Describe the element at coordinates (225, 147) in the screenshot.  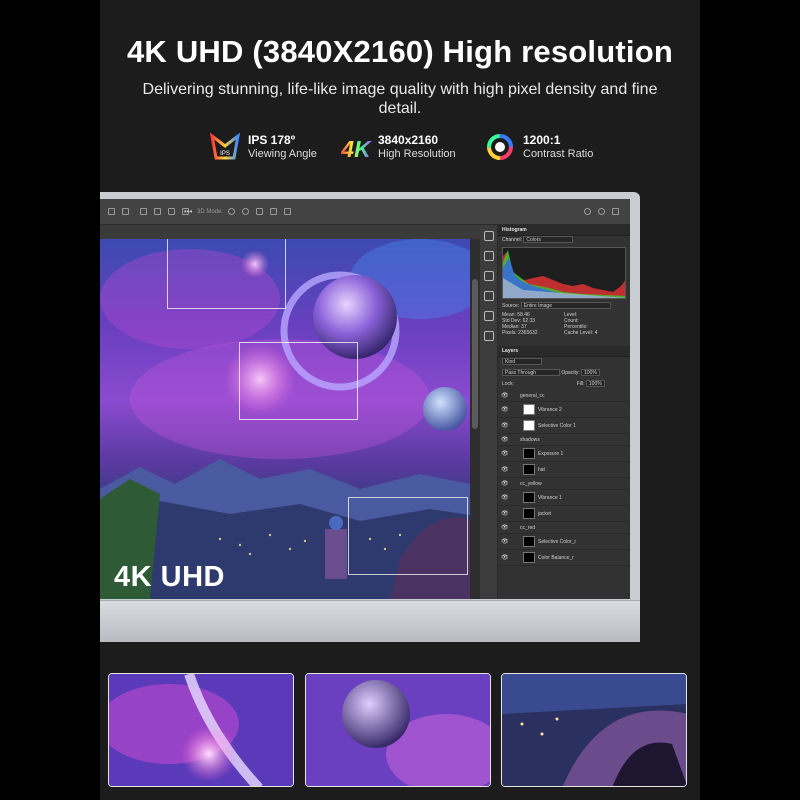
I see `ips-icon: IPS` at that location.